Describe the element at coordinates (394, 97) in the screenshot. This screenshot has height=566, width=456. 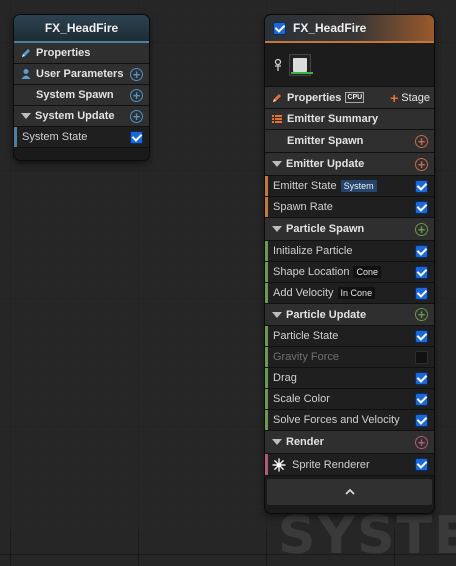
I see `plus-icon: +` at that location.